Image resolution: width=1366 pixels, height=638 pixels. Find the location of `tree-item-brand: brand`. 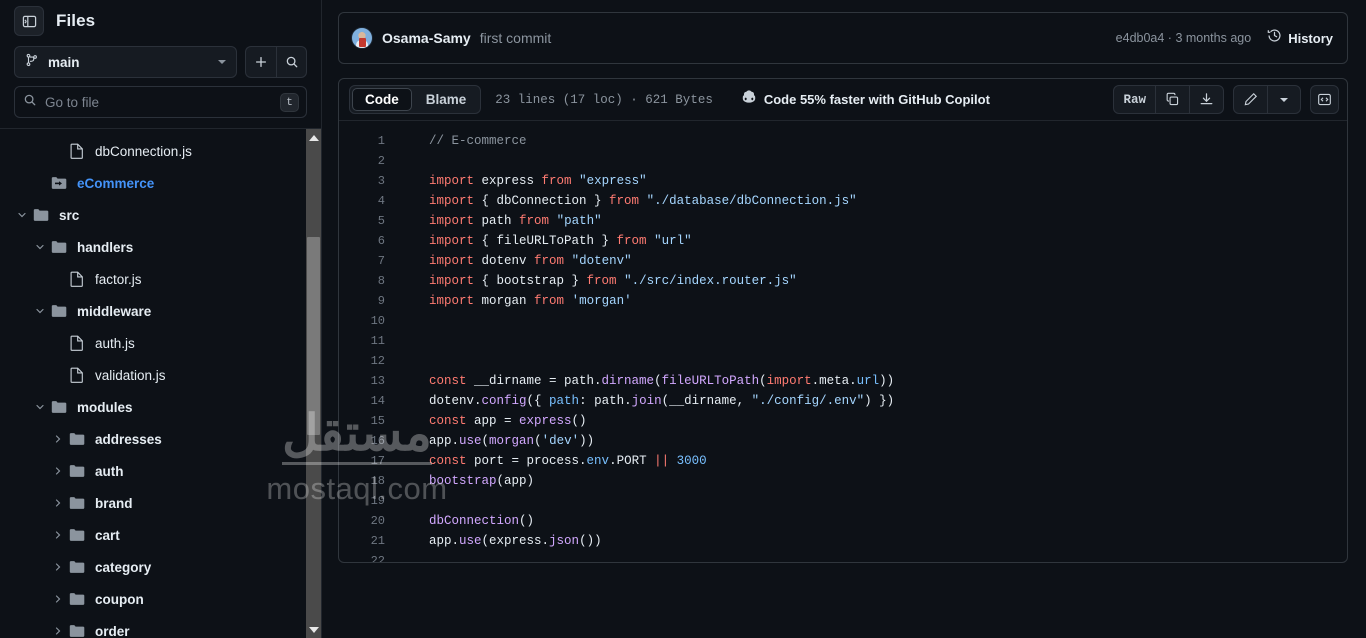

tree-item-brand: brand is located at coordinates (149, 503).